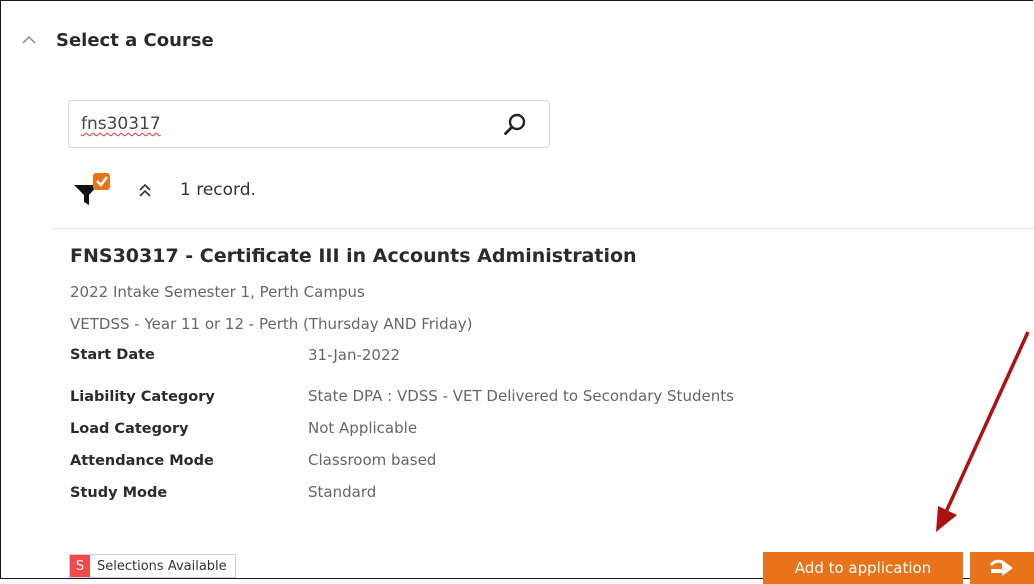 The height and width of the screenshot is (584, 1034). I want to click on detail-label-liability-category: Liability Category, so click(142, 397).